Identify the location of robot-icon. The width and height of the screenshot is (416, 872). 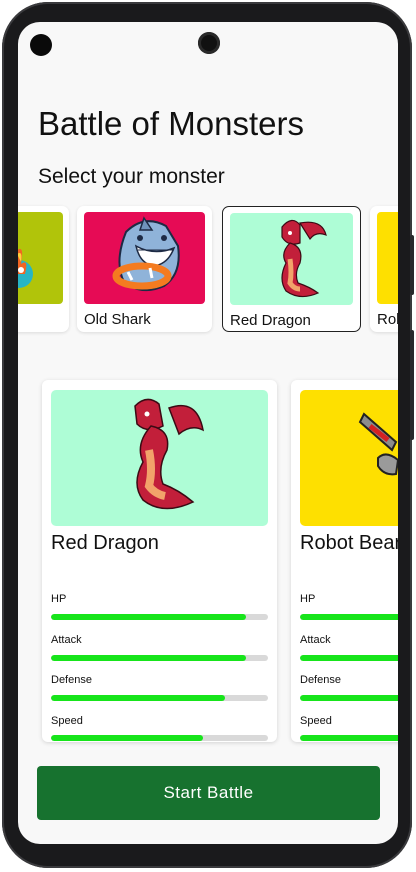
(387, 258).